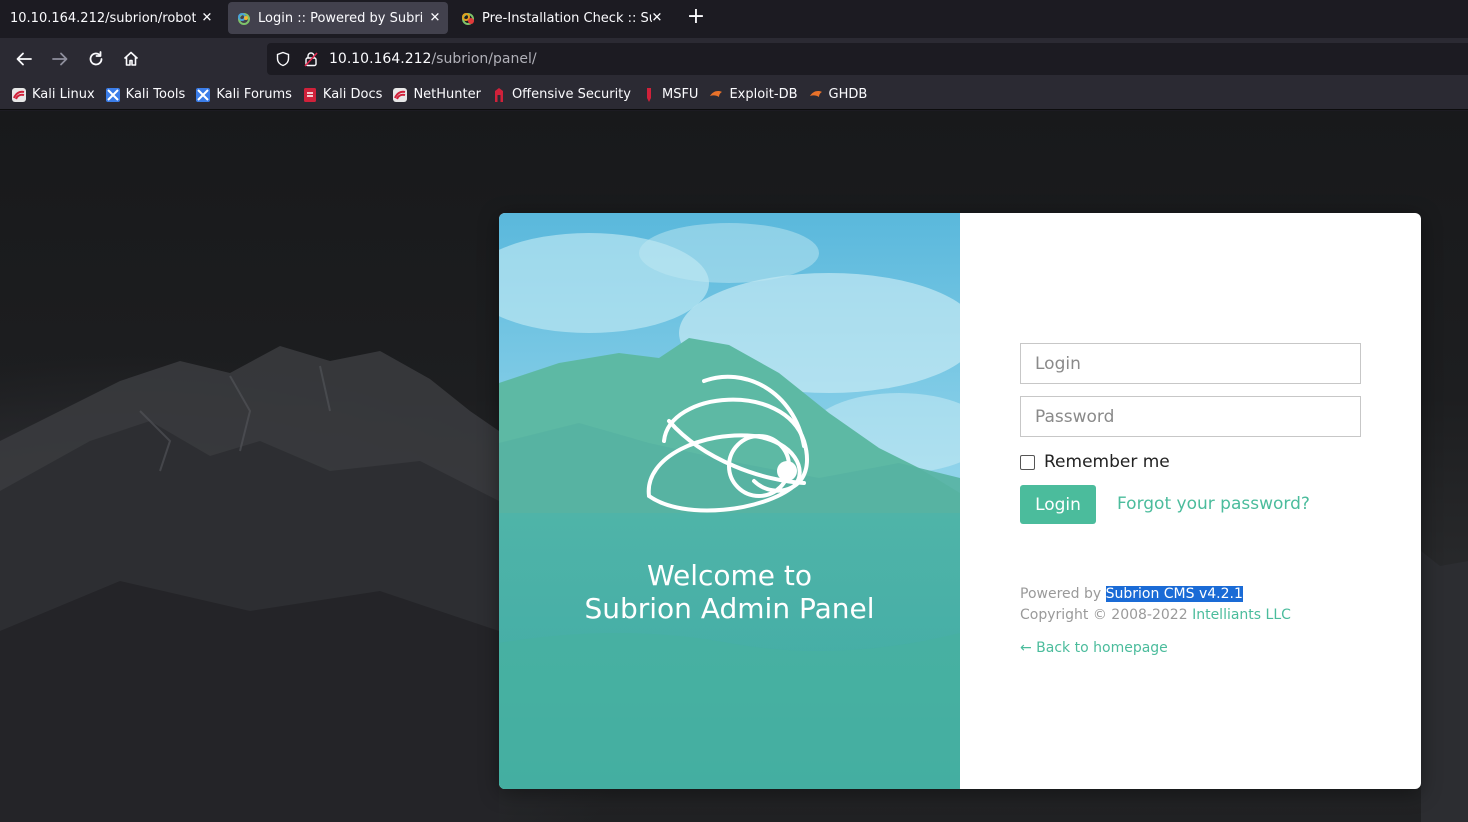 Image resolution: width=1468 pixels, height=822 pixels. I want to click on login-button: Login, so click(1058, 504).